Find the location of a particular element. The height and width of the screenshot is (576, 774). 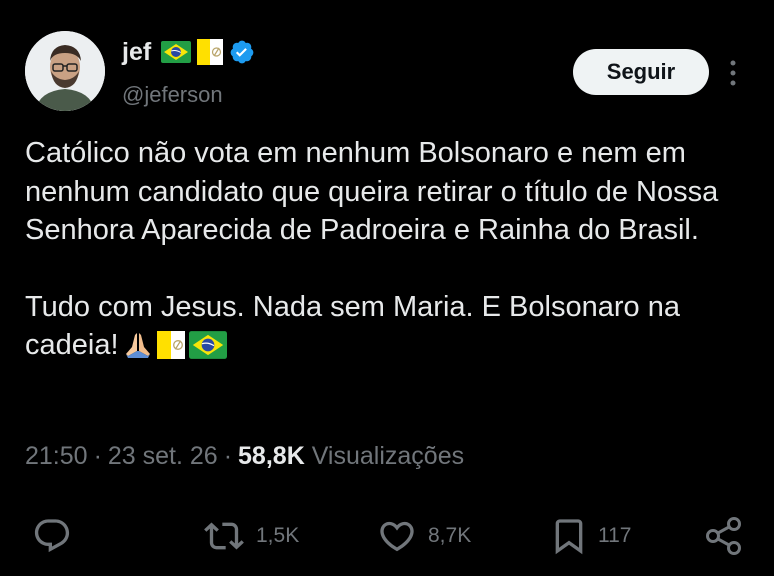

views-count: 58,8K is located at coordinates (271, 456).